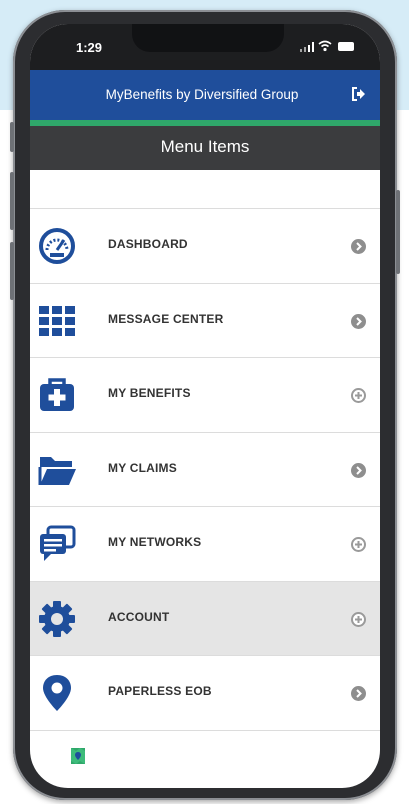  What do you see at coordinates (155, 542) in the screenshot?
I see `menu-item-label: MY NETWORKS` at bounding box center [155, 542].